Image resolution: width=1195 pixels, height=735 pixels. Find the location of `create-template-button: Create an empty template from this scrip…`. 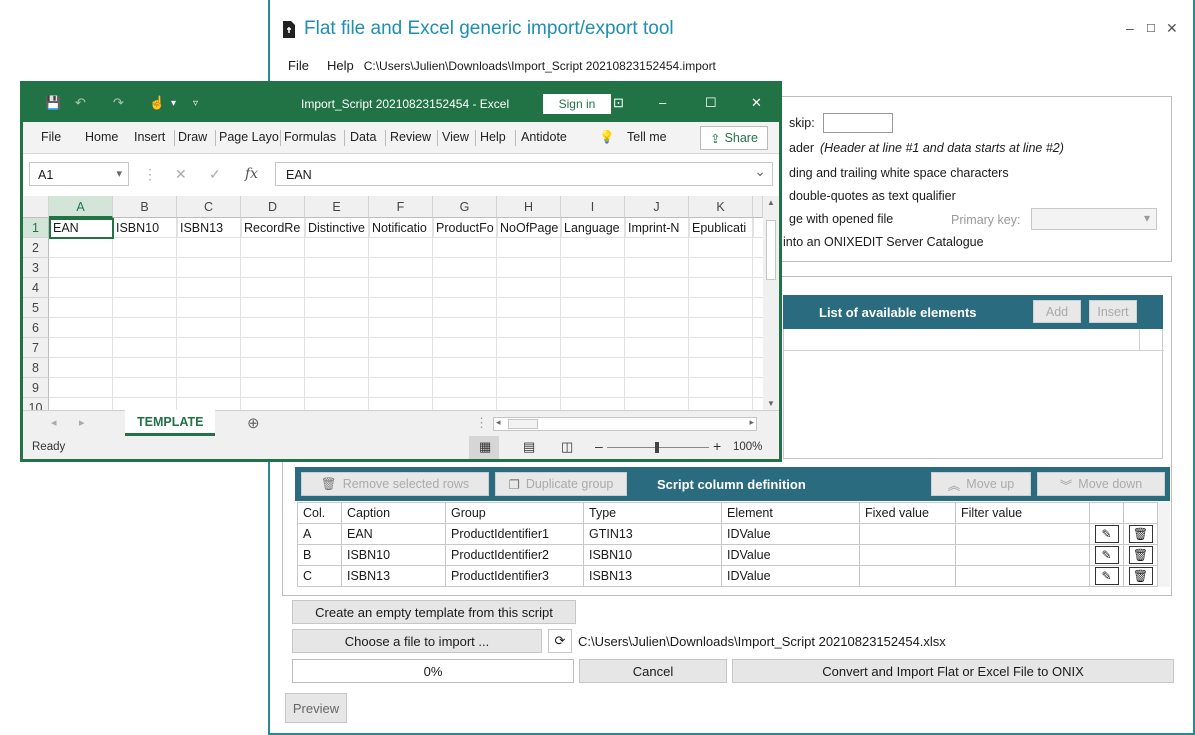

create-template-button: Create an empty template from this scrip… is located at coordinates (434, 612).